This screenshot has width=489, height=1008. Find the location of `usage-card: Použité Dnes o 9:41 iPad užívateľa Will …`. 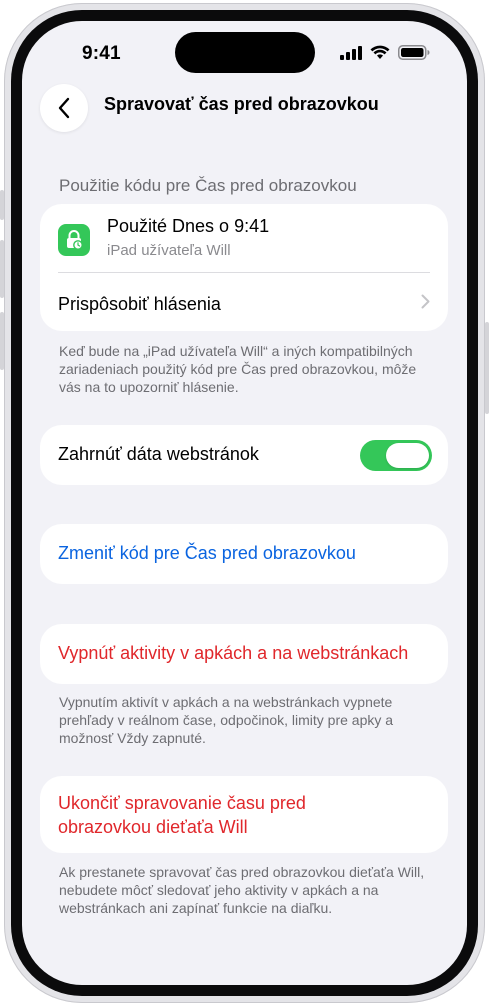

usage-card: Použité Dnes o 9:41 iPad užívateľa Will … is located at coordinates (244, 267).